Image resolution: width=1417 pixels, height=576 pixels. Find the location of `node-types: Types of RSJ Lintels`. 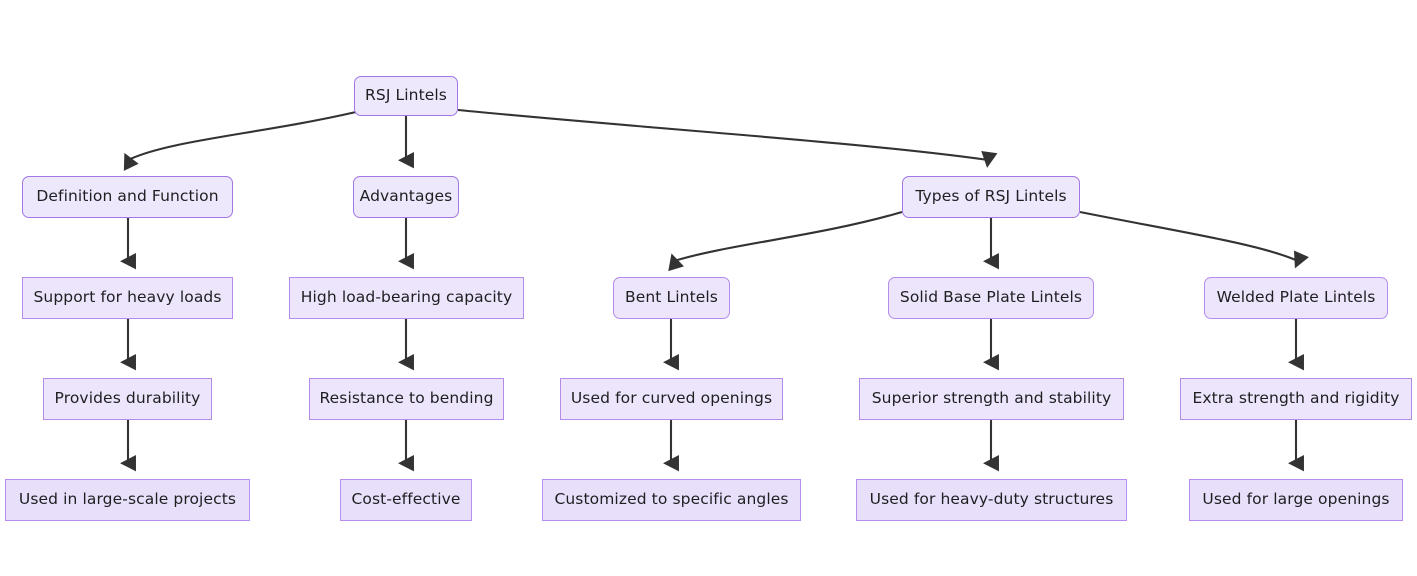

node-types: Types of RSJ Lintels is located at coordinates (991, 197).